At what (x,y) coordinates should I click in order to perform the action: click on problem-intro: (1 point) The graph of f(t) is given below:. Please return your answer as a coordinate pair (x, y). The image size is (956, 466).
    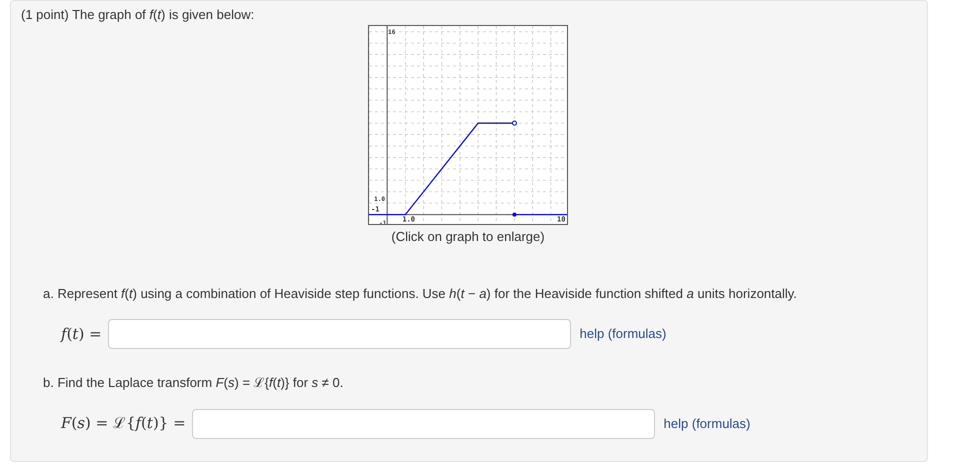
    Looking at the image, I should click on (138, 14).